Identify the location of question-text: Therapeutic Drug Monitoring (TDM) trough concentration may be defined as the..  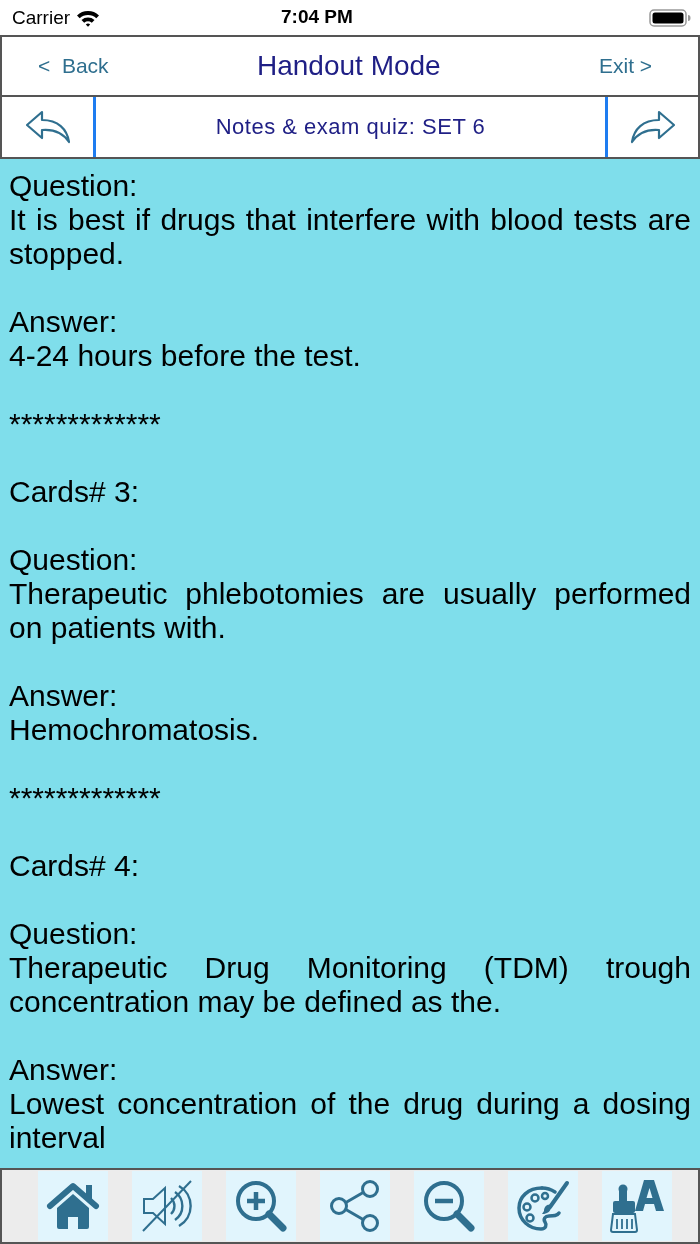
(350, 985).